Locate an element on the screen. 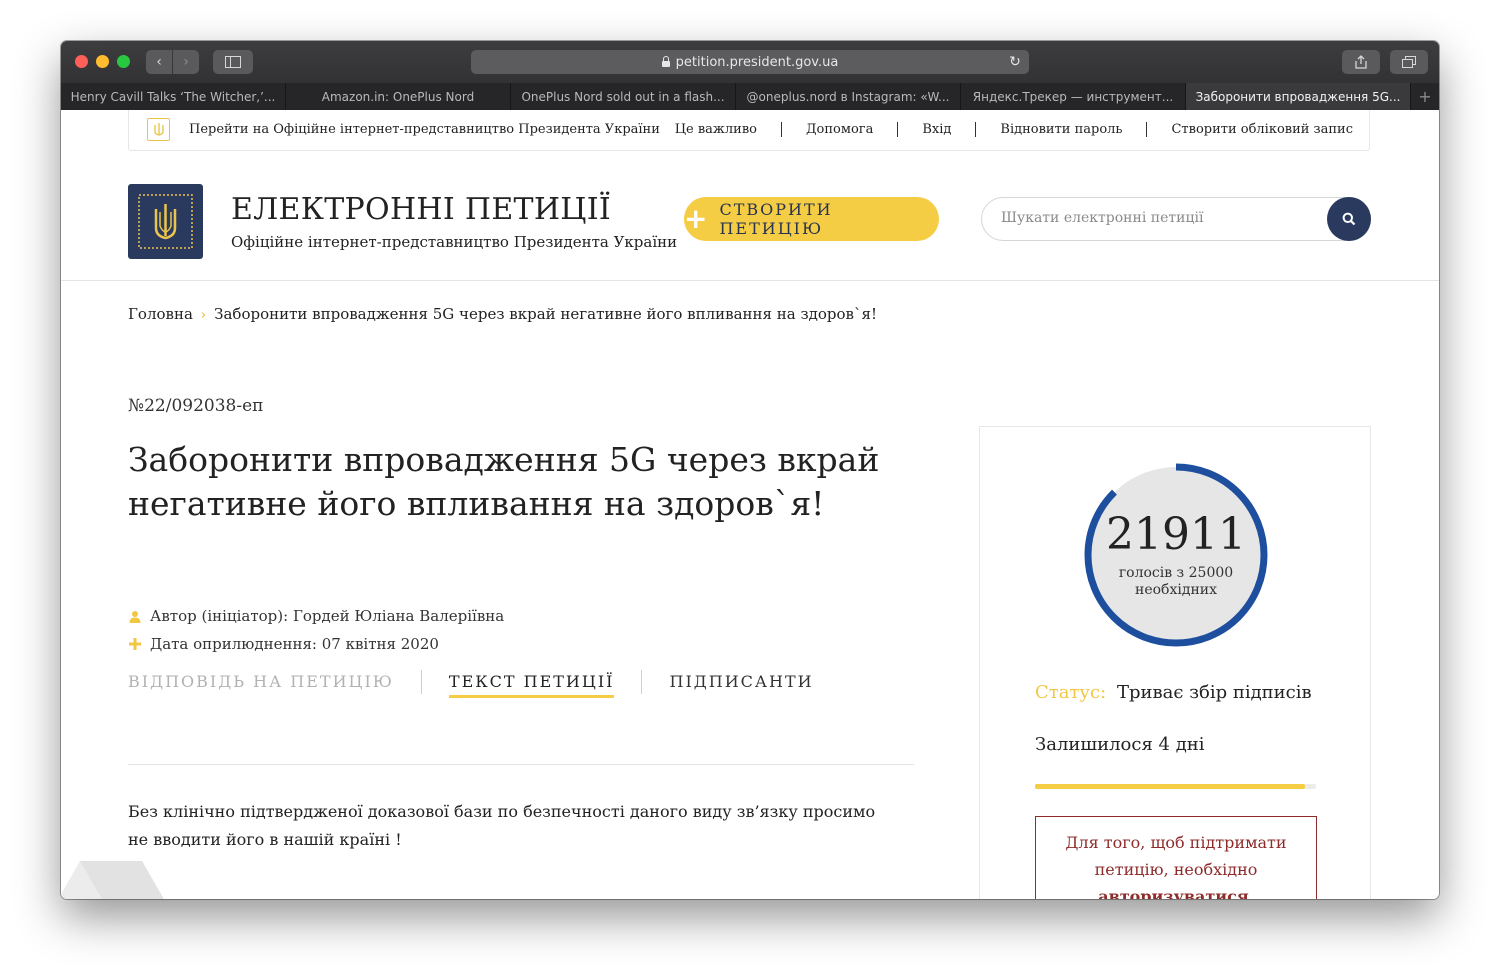 Image resolution: width=1500 pixels, height=980 pixels. tabs-icon is located at coordinates (1409, 62).